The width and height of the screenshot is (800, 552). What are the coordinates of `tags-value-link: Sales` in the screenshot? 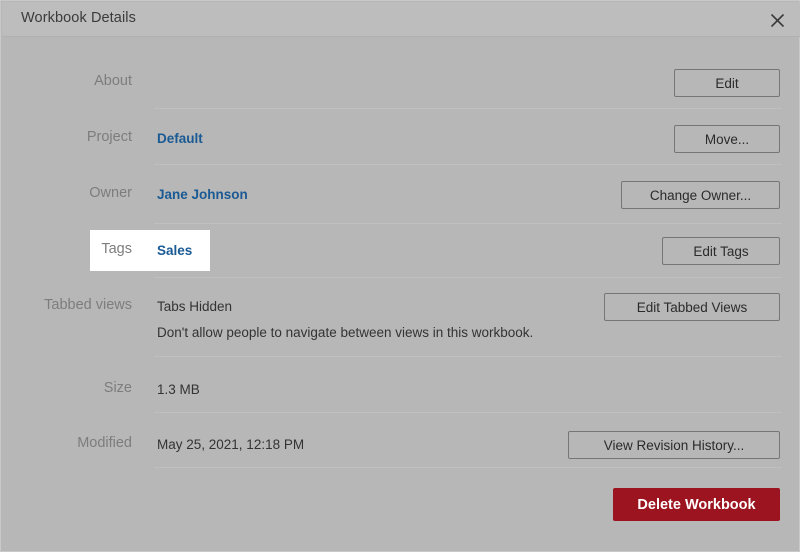 It's located at (174, 250).